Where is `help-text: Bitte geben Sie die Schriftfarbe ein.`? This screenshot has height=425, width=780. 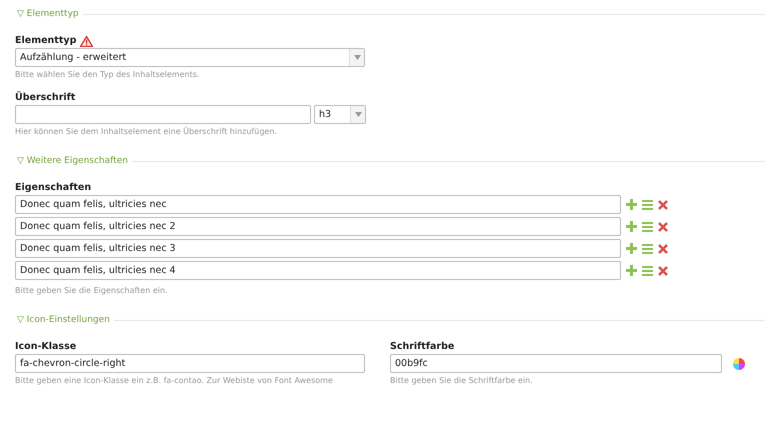
help-text: Bitte geben Sie die Schriftfarbe ein. is located at coordinates (462, 380).